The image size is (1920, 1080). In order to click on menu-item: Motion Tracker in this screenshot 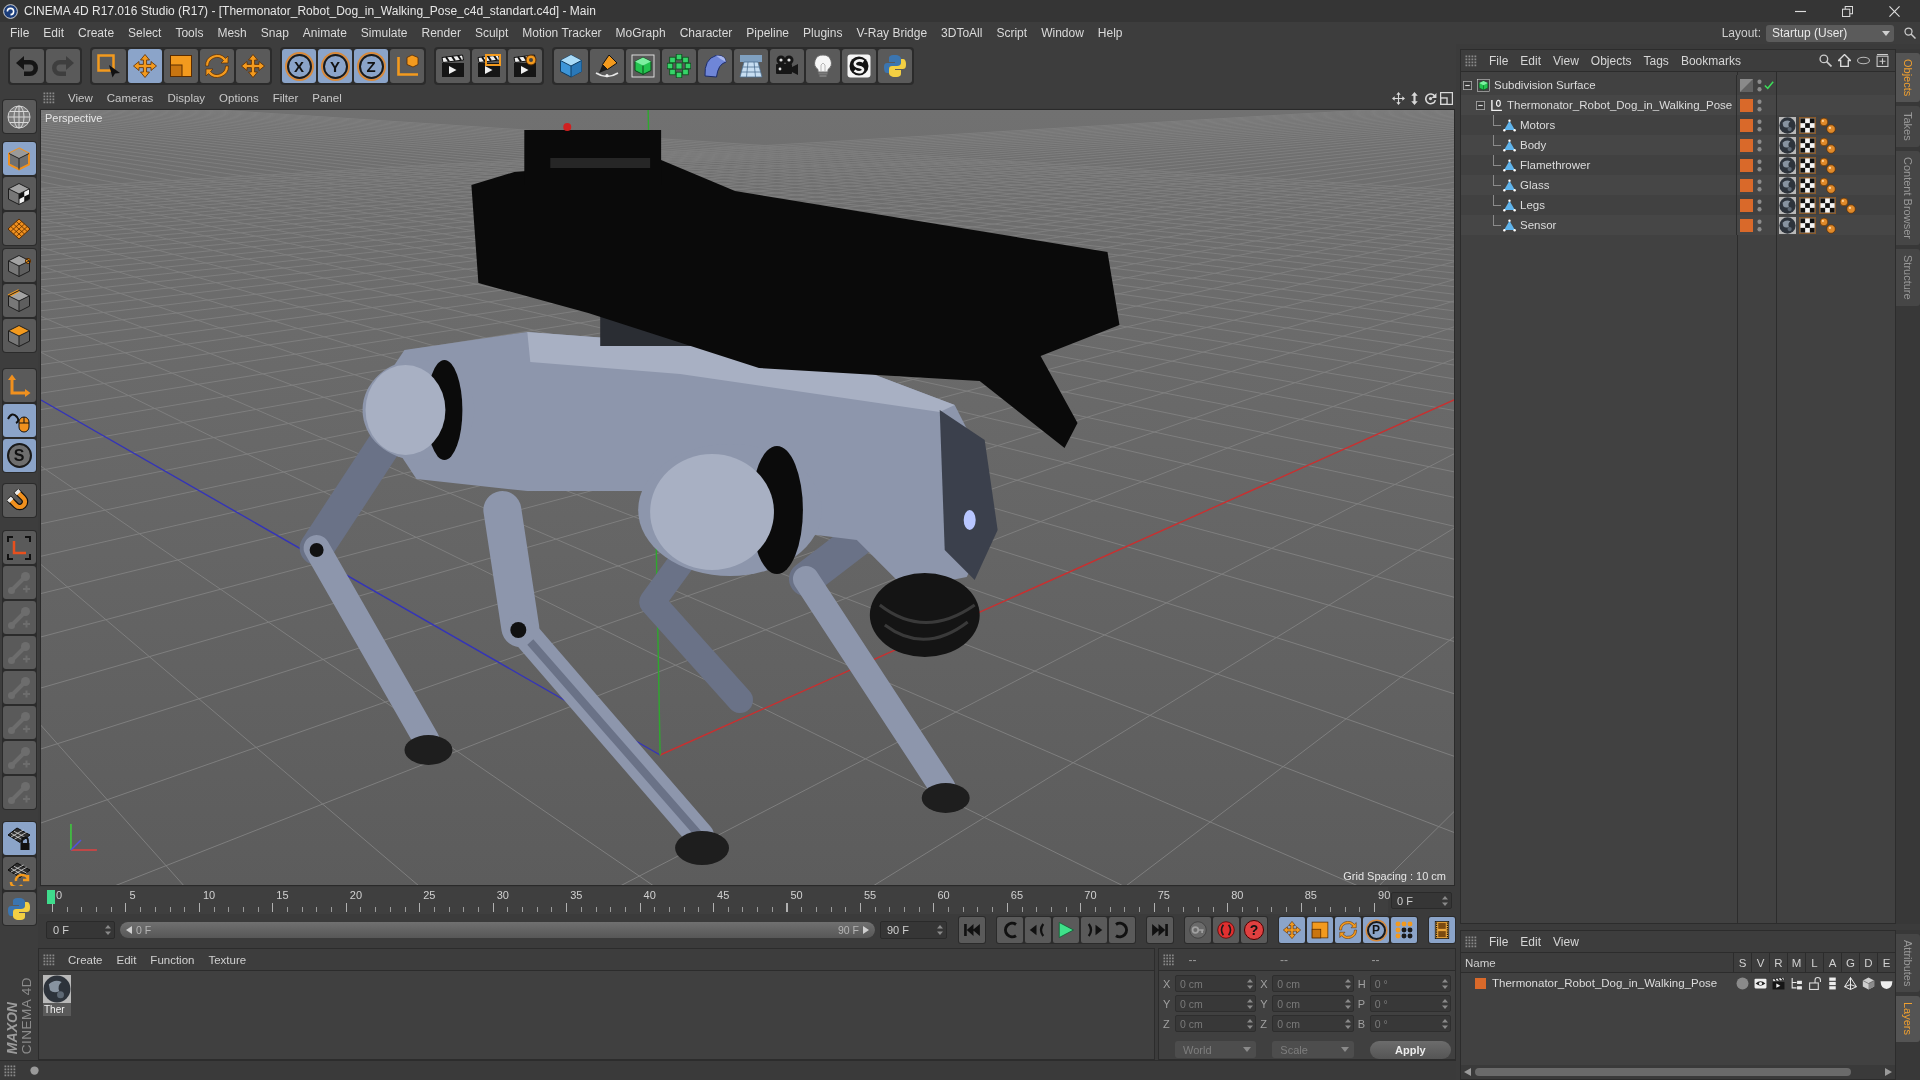, I will do `click(562, 33)`.